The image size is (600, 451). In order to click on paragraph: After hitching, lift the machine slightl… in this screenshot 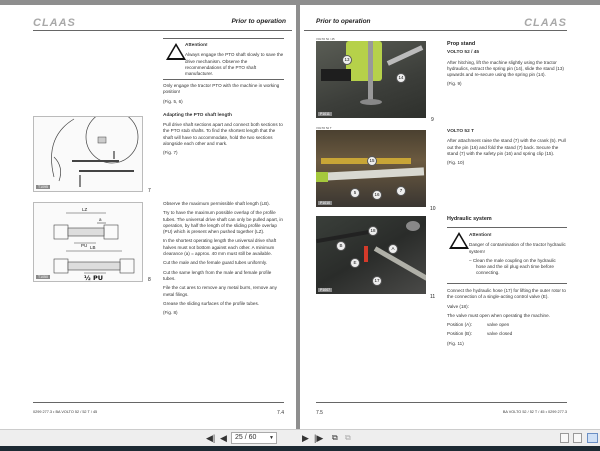, I will do `click(505, 68)`.